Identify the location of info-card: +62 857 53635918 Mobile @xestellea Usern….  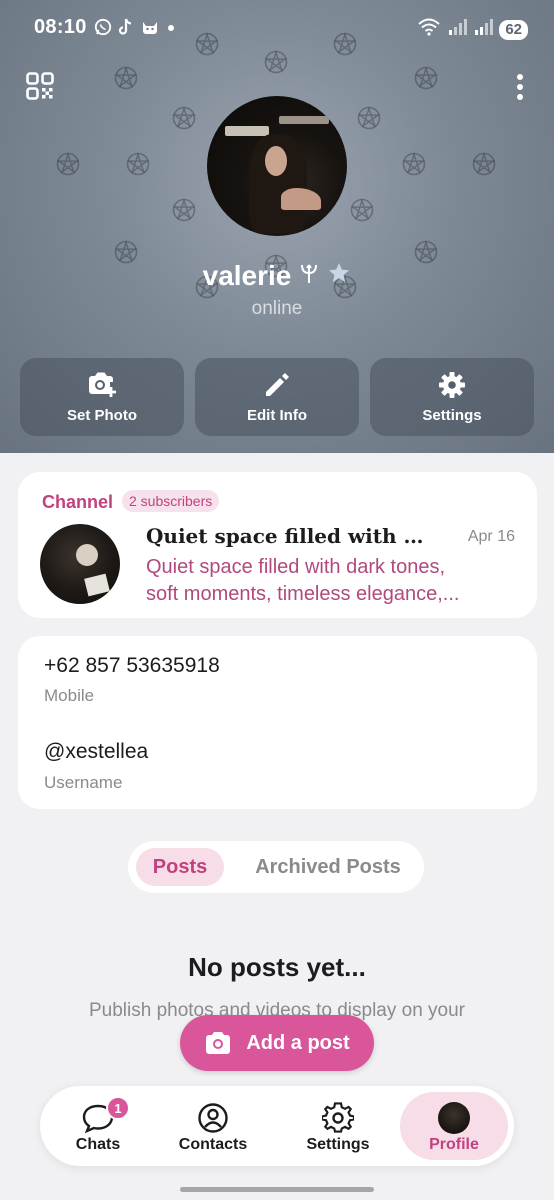
(277, 722).